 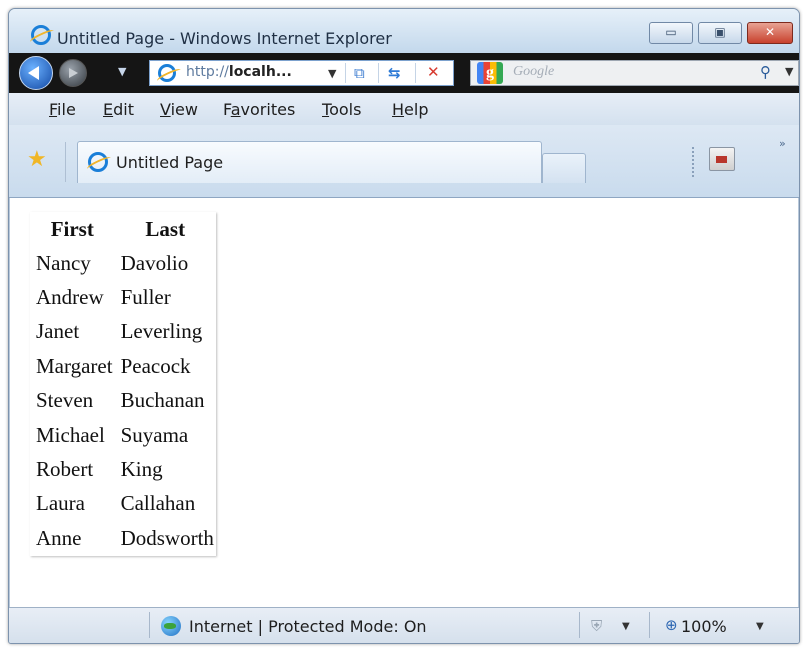 I want to click on zoom-level: 100%, so click(x=704, y=626).